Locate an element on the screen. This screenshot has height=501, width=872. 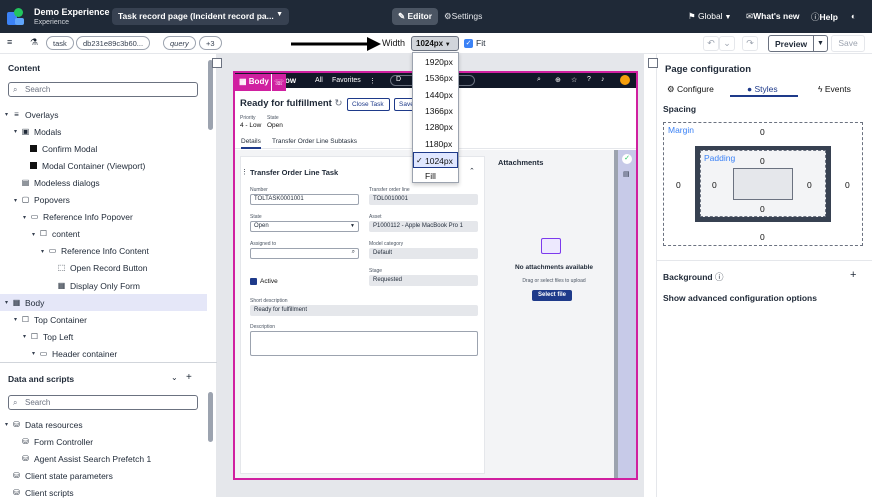
add-icon: + is located at coordinates (189, 377).